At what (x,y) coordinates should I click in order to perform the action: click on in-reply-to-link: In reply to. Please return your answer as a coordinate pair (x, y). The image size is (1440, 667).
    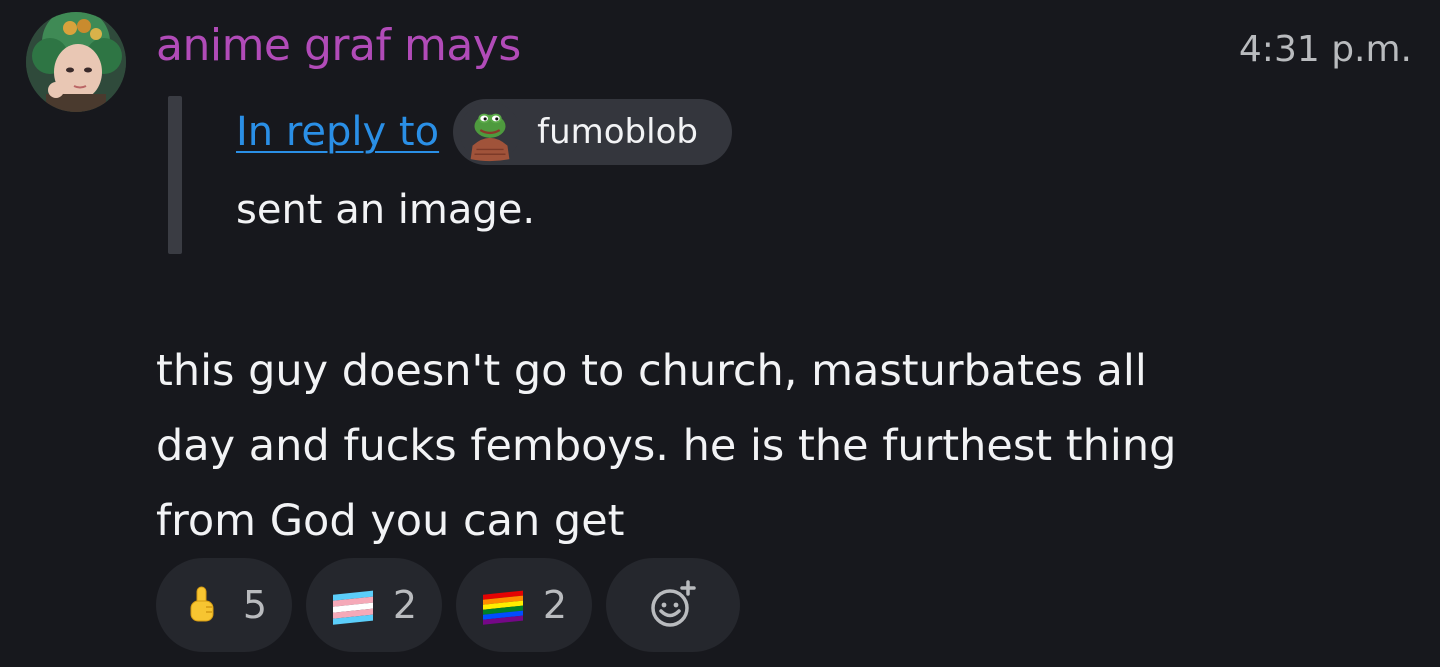
    Looking at the image, I should click on (337, 132).